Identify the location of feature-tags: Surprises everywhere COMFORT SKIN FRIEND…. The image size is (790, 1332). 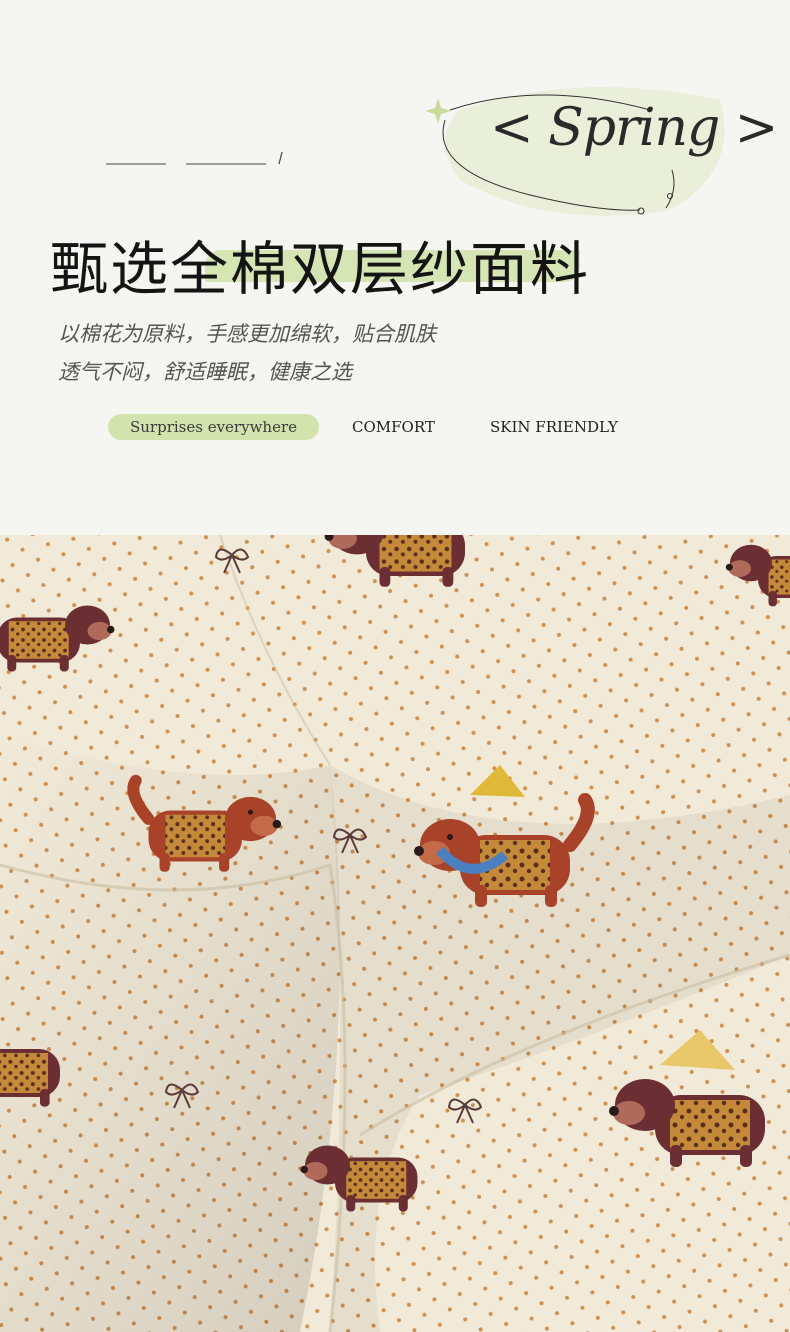
(395, 428).